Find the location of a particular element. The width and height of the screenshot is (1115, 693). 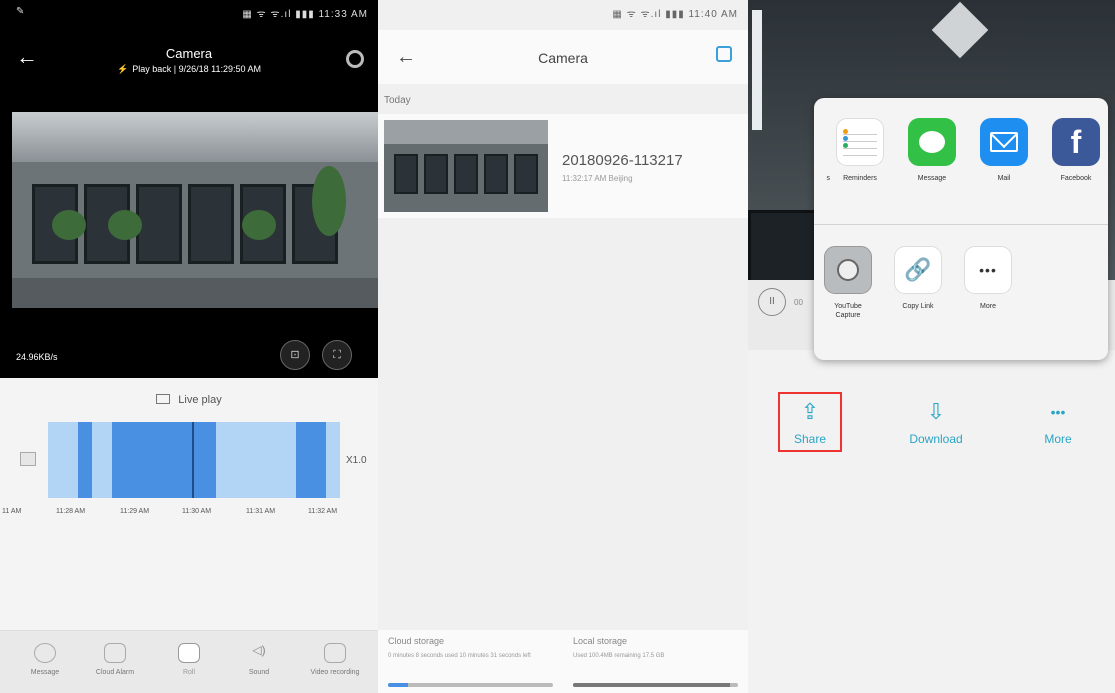

share-button: ⇪ Share is located at coordinates (810, 422).